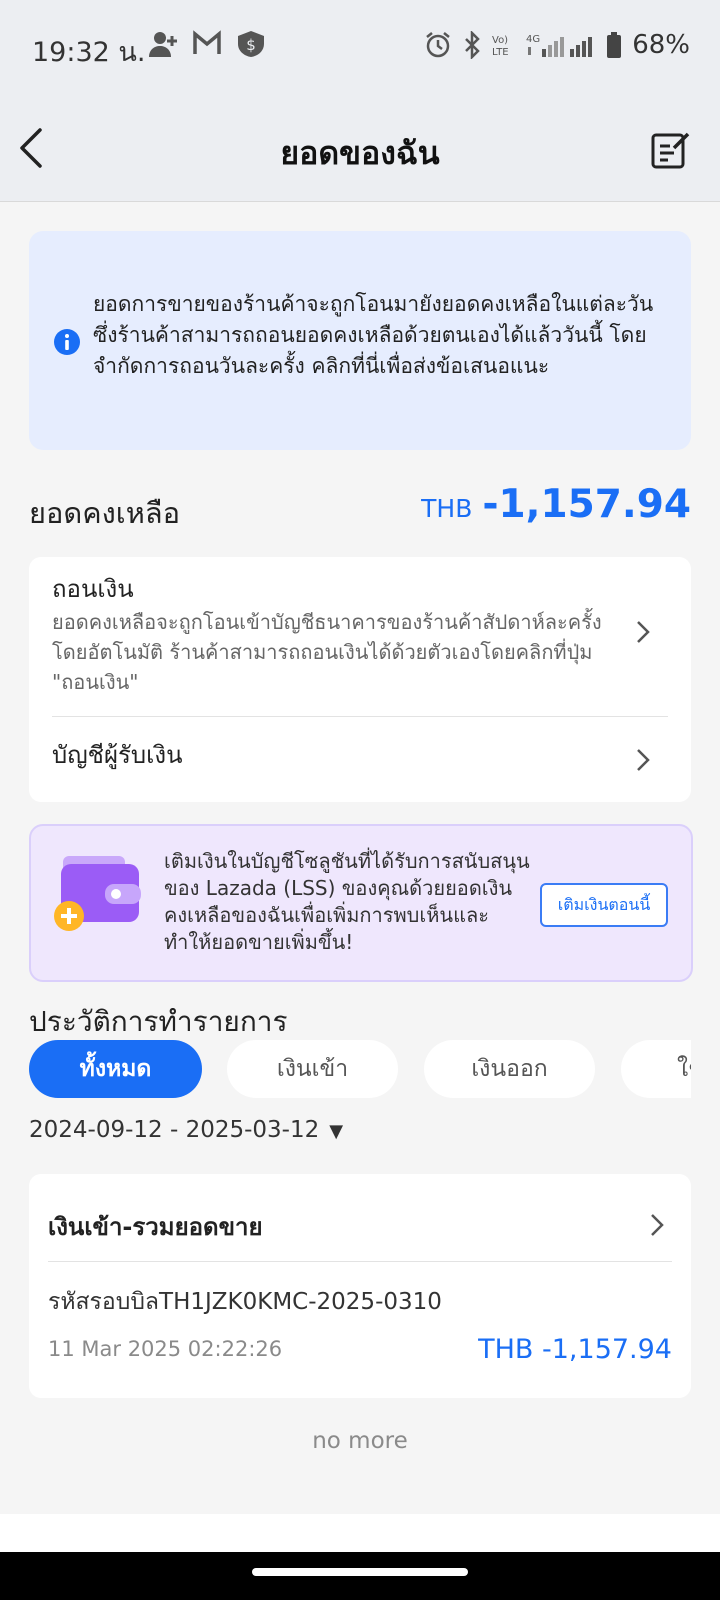 This screenshot has height=1600, width=720. I want to click on shield-dollar-icon: $, so click(251, 44).